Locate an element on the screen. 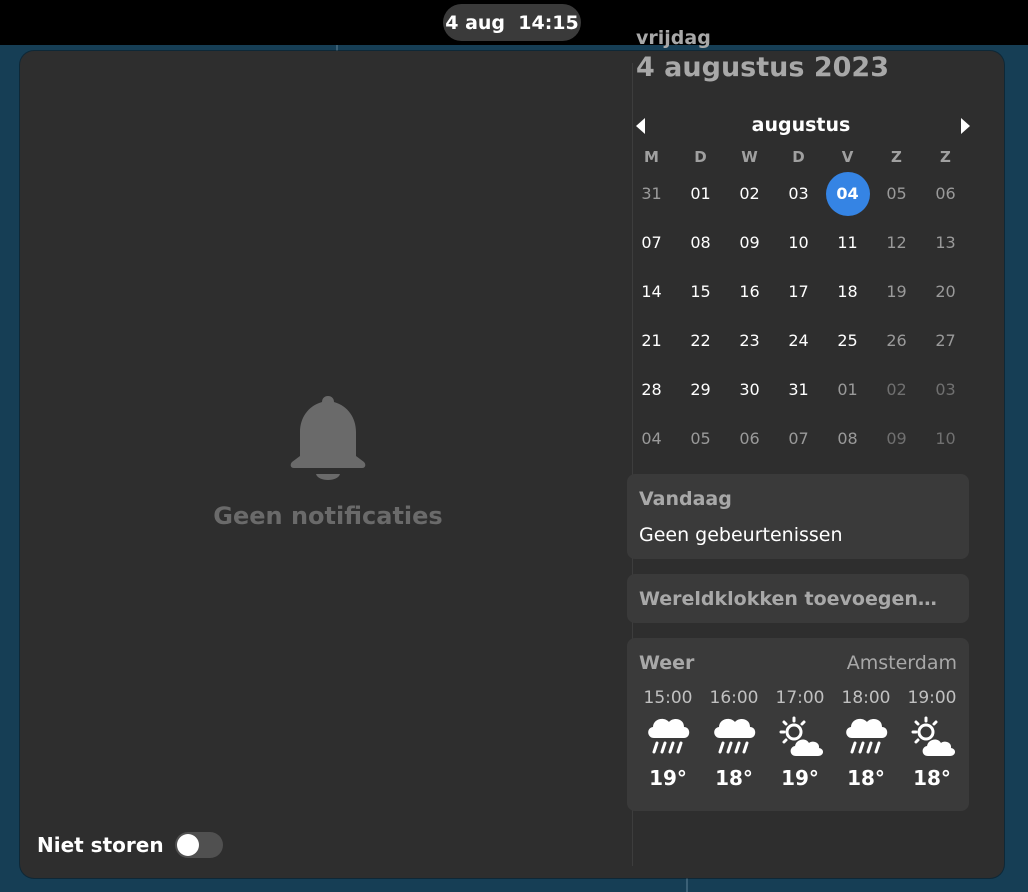 This screenshot has width=1028, height=892. do-not-disturb: Niet storen is located at coordinates (130, 845).